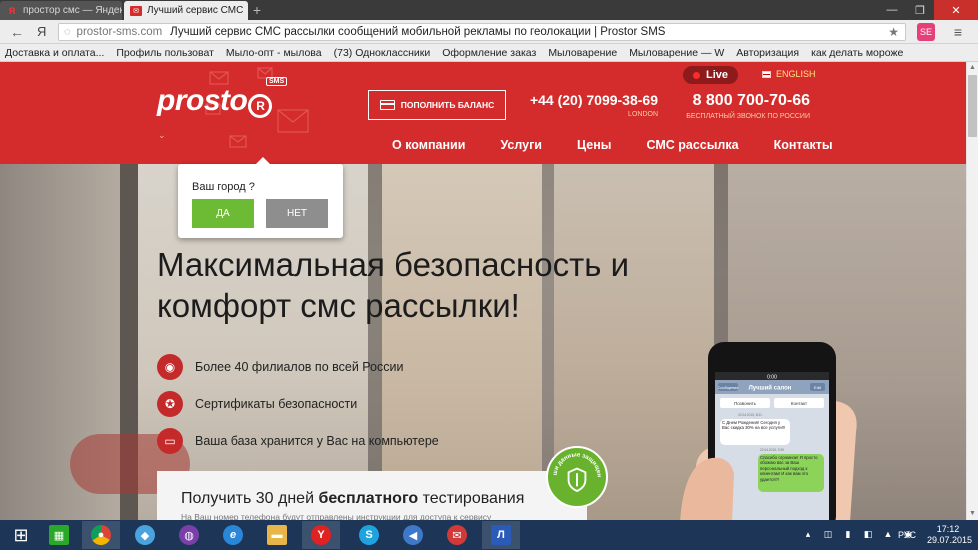 The image size is (978, 550). I want to click on taskbar-browser: ◍, so click(189, 535).